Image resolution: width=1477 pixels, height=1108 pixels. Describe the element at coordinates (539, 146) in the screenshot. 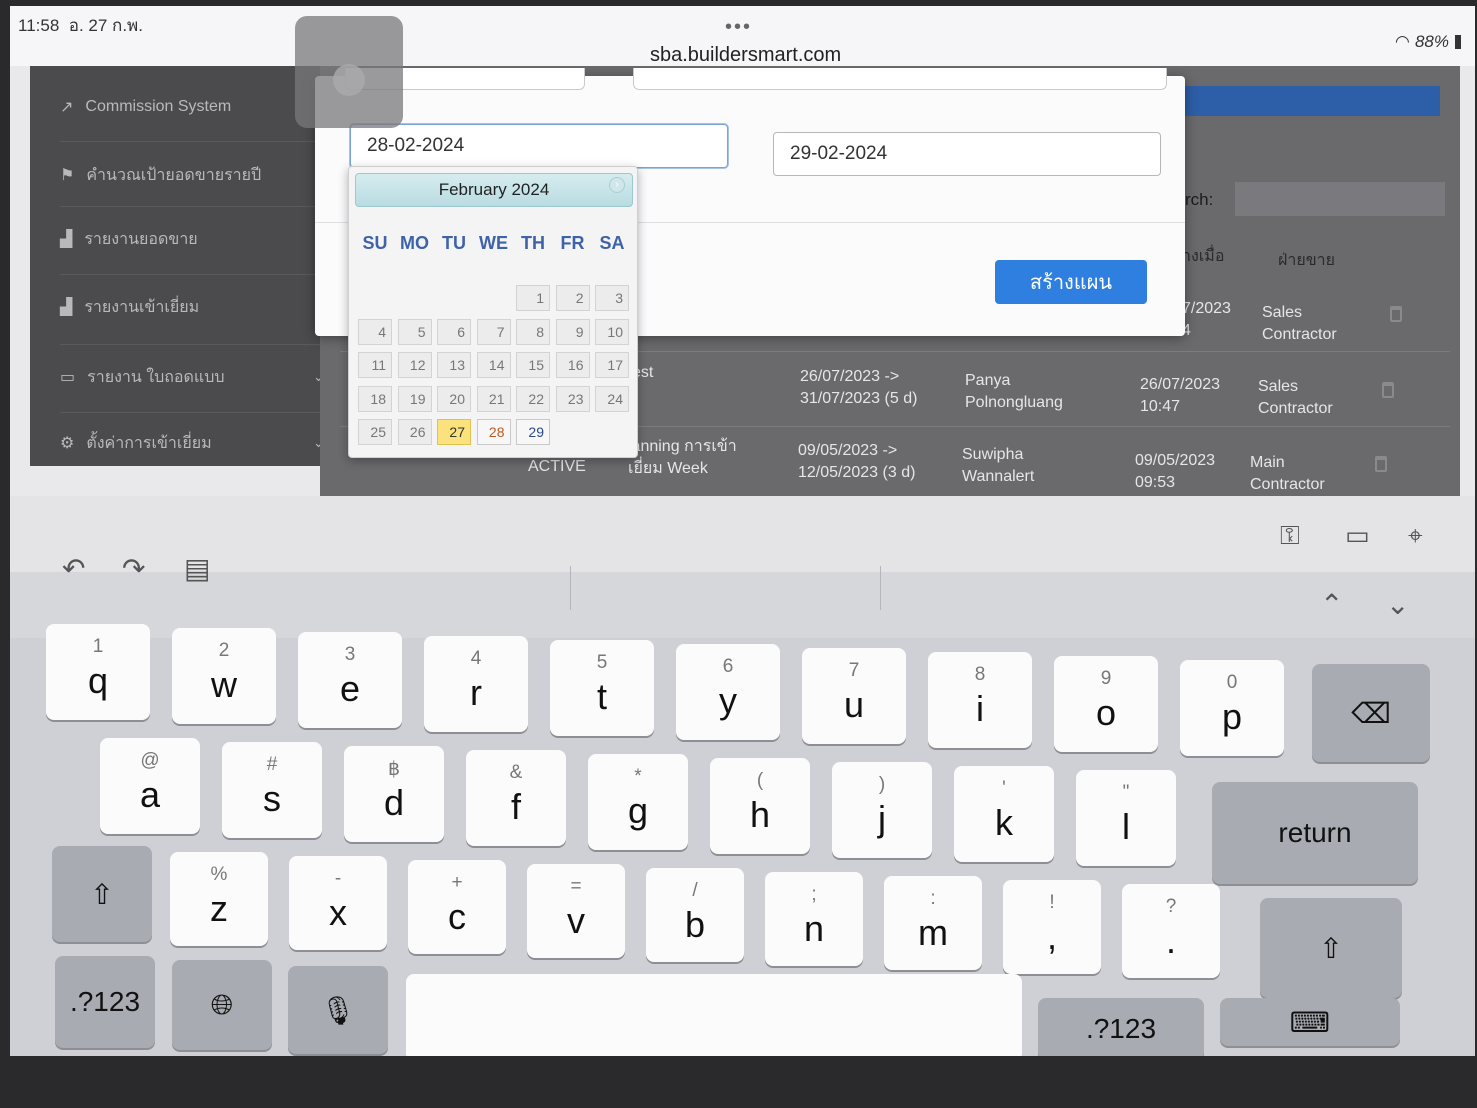

I see `start-date-input: 28-02-2024` at that location.